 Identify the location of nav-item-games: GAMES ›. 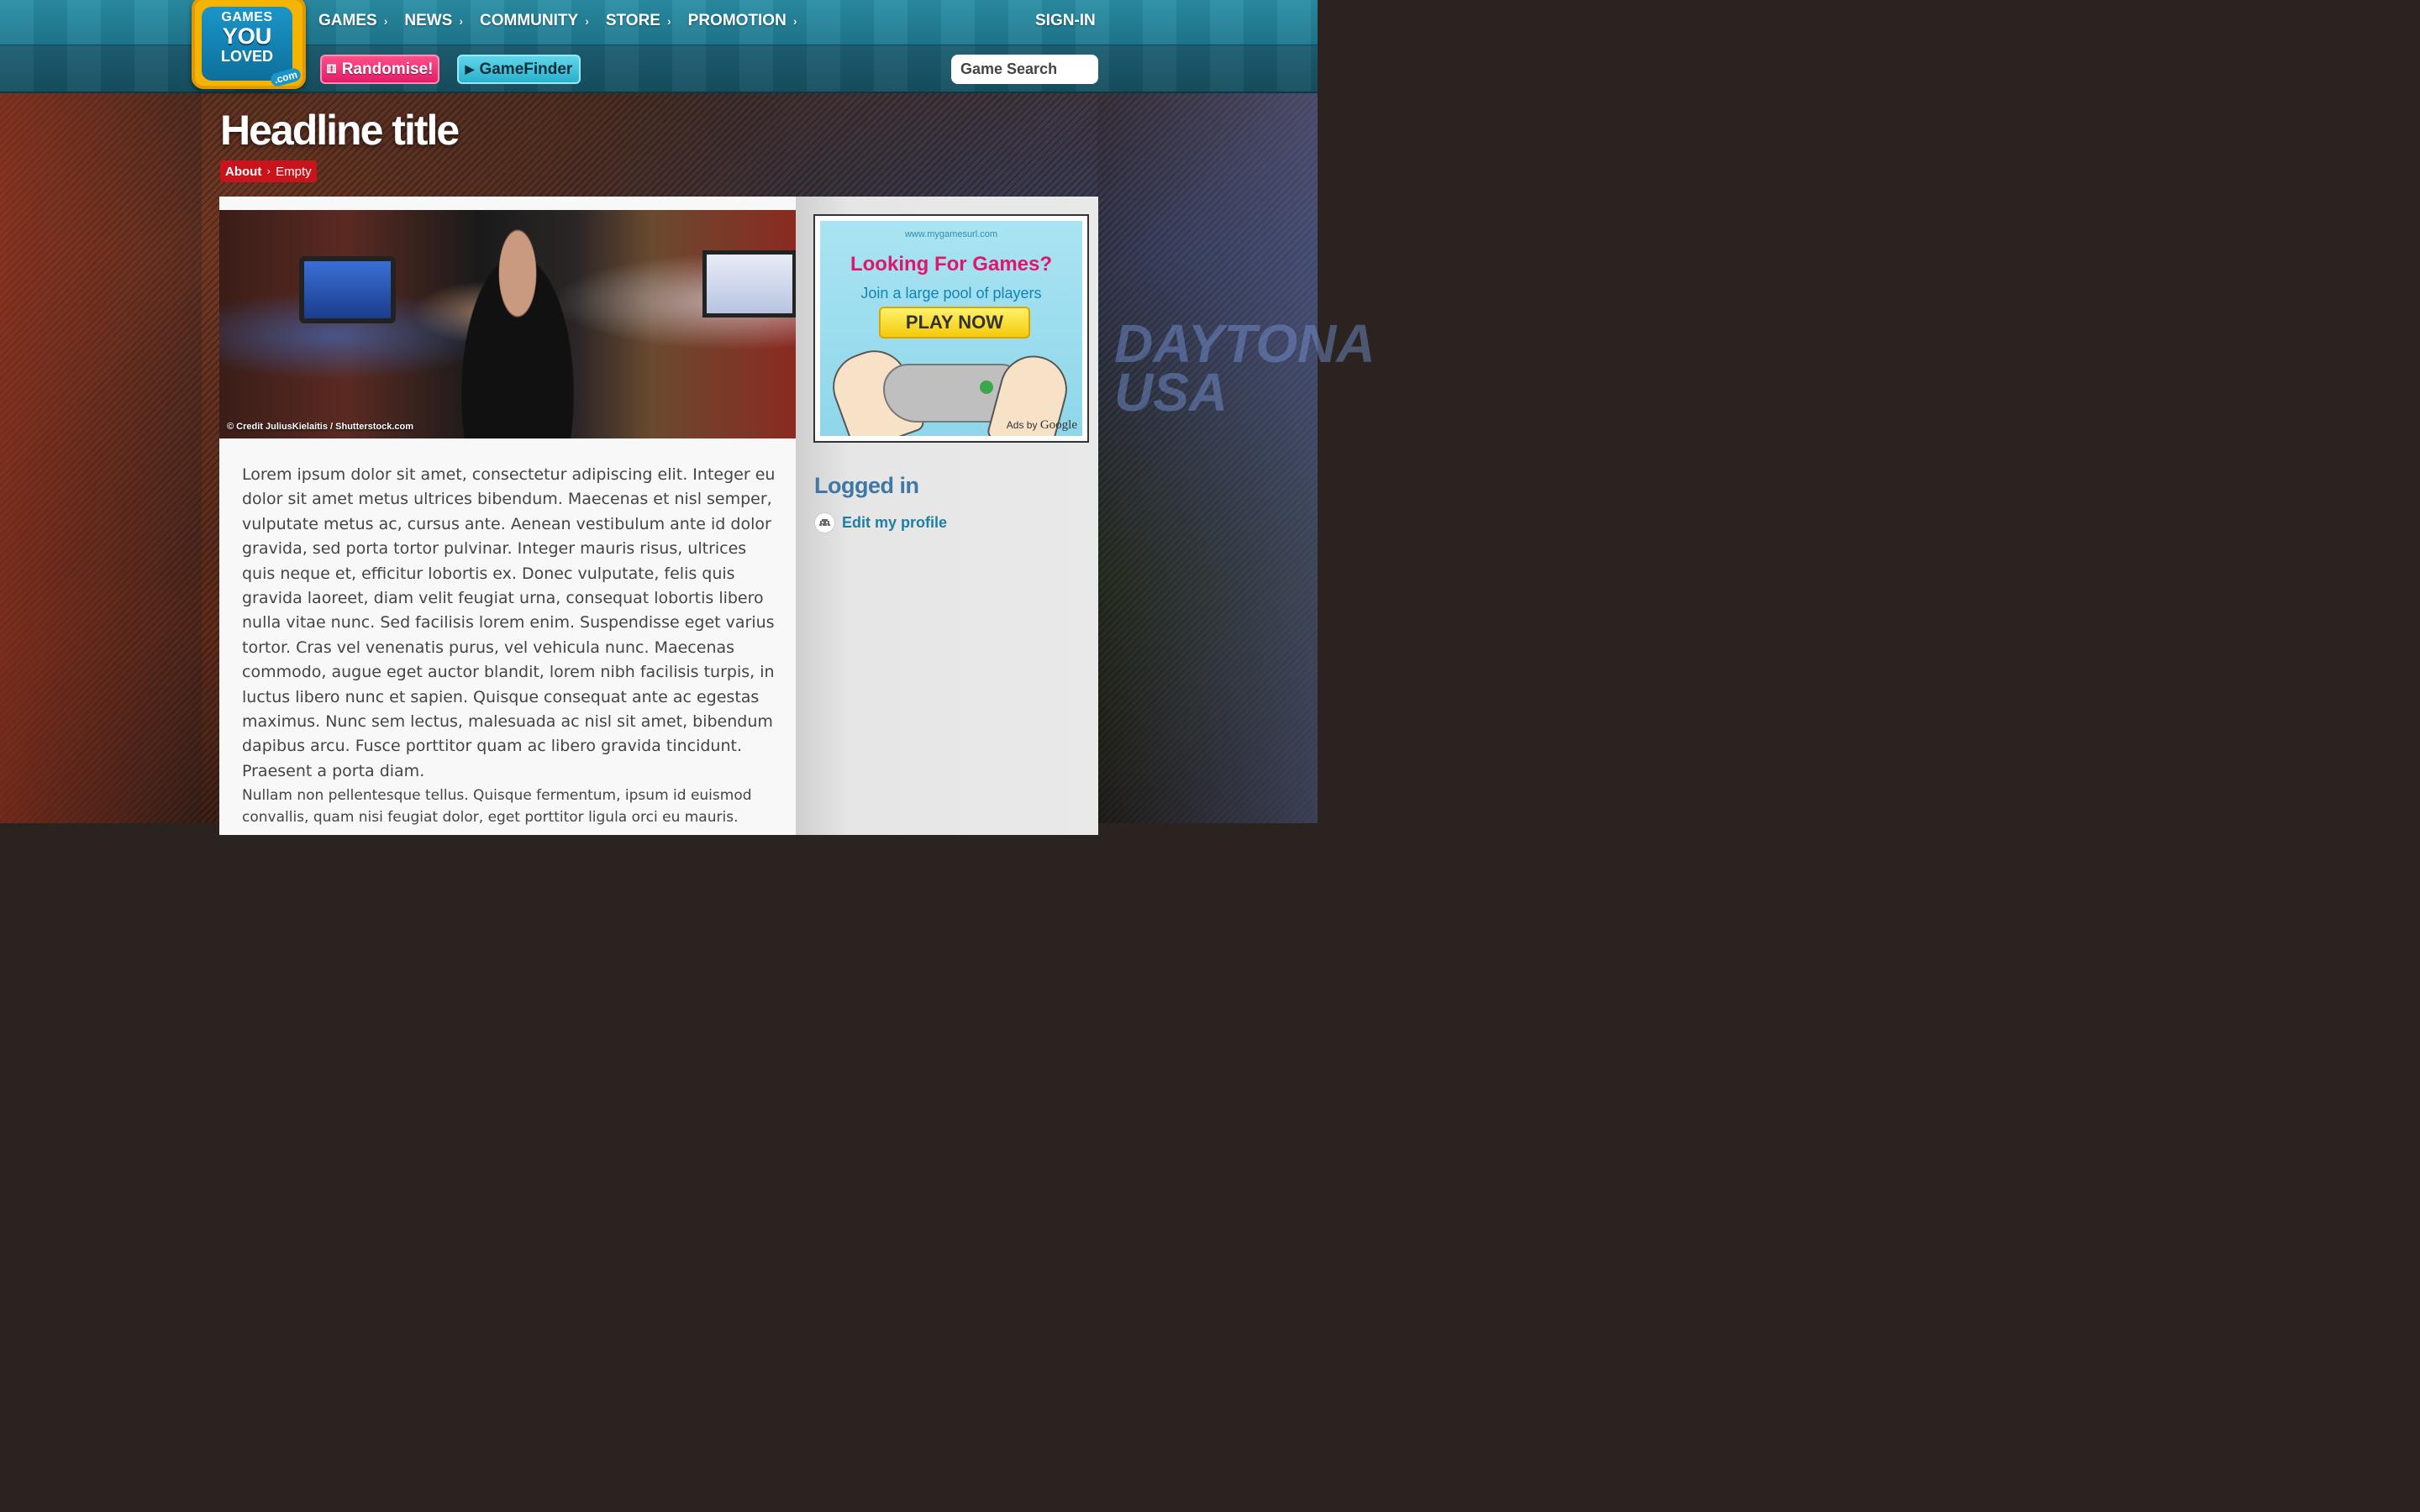
(352, 21).